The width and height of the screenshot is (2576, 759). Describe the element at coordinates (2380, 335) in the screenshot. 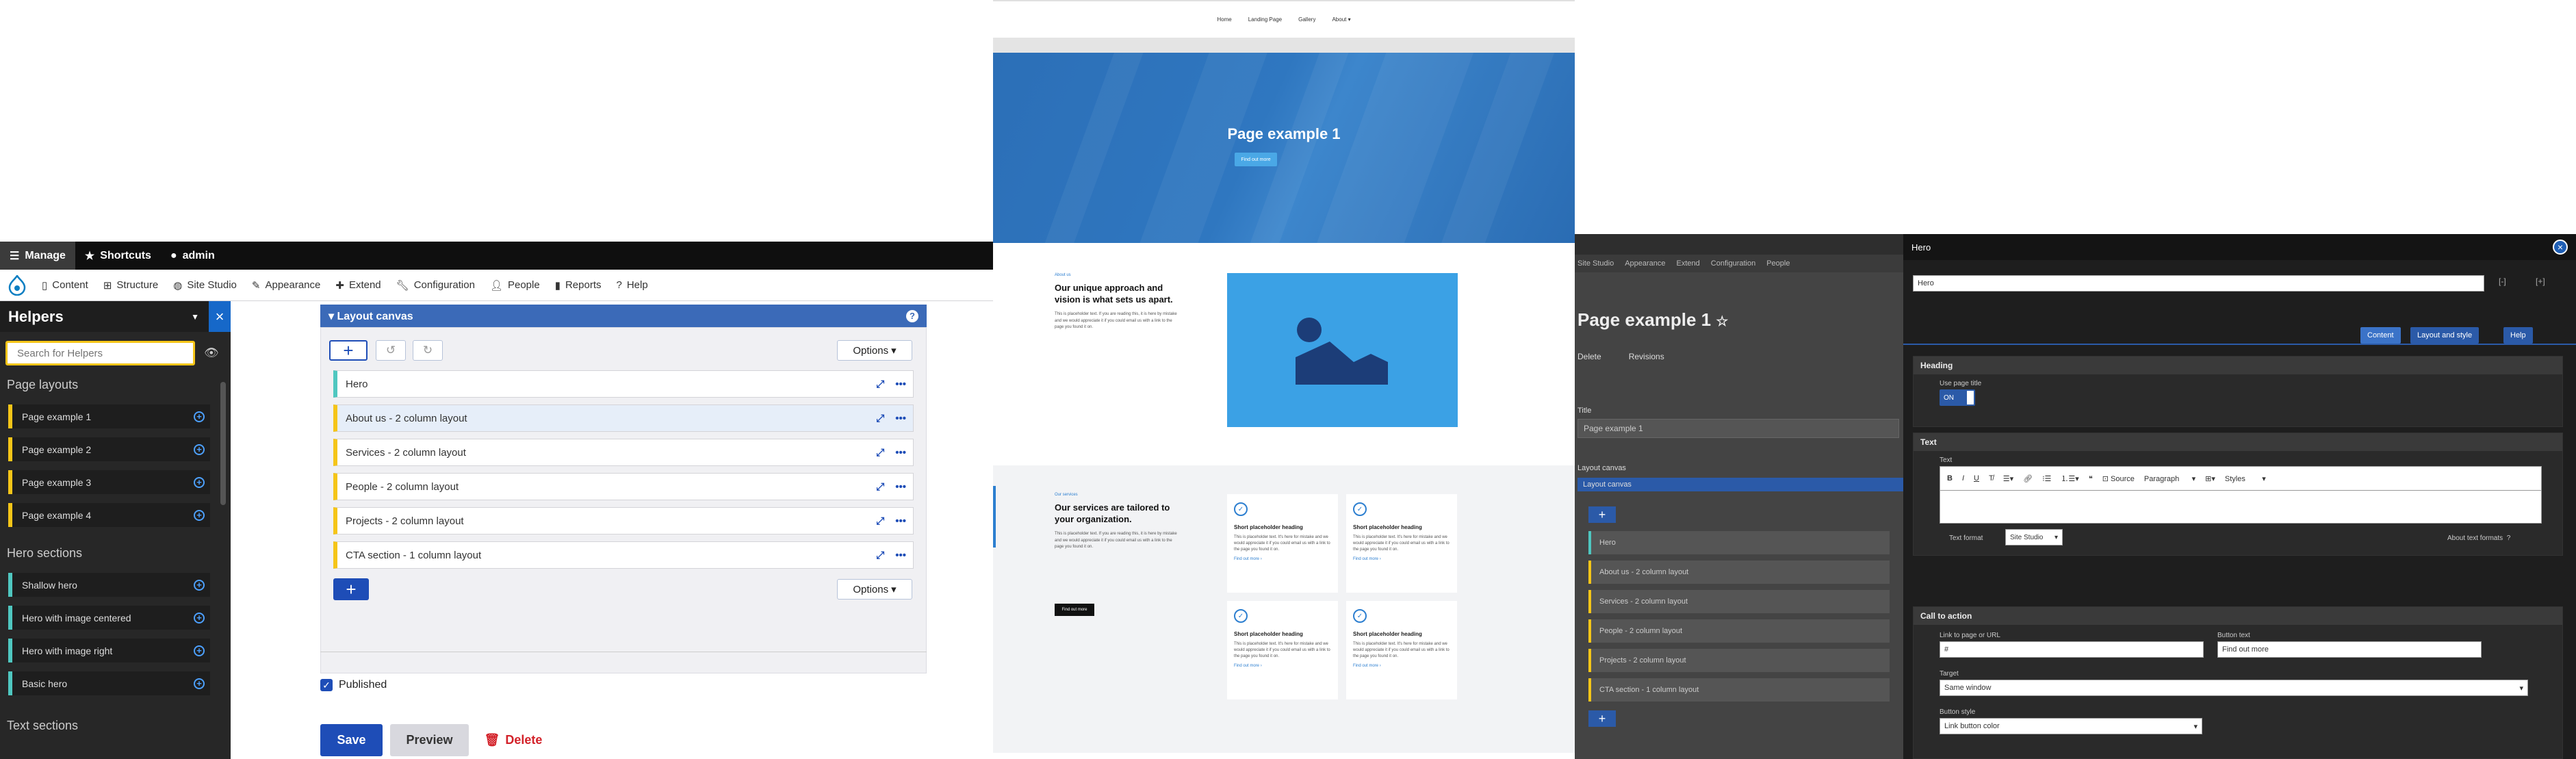

I see `tab-content: Content` at that location.